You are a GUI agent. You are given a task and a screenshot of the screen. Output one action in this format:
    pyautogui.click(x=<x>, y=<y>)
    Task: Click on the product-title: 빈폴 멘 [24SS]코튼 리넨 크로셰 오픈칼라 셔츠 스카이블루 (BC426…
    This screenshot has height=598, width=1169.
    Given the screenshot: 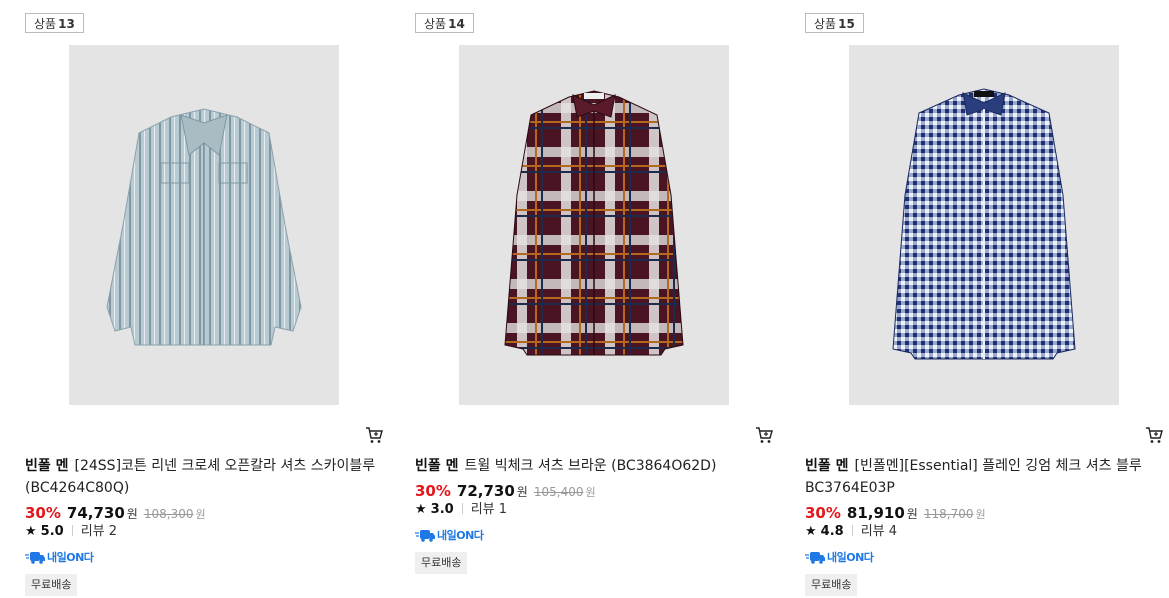 What is the action you would take?
    pyautogui.click(x=202, y=477)
    